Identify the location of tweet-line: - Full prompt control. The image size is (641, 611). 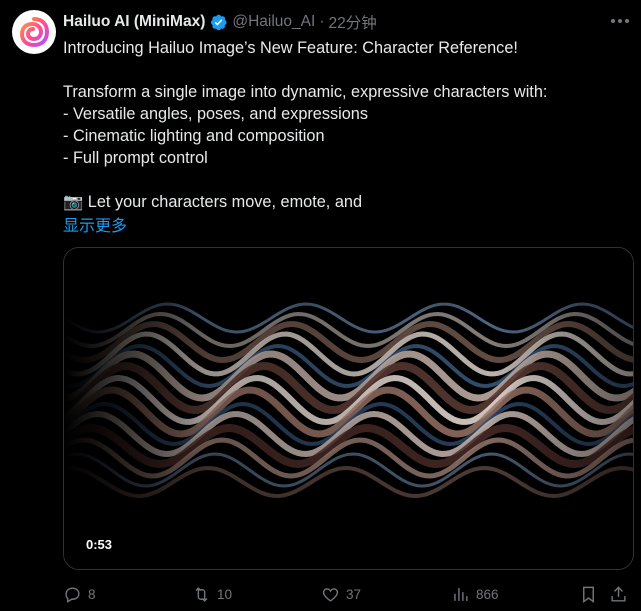
(135, 158).